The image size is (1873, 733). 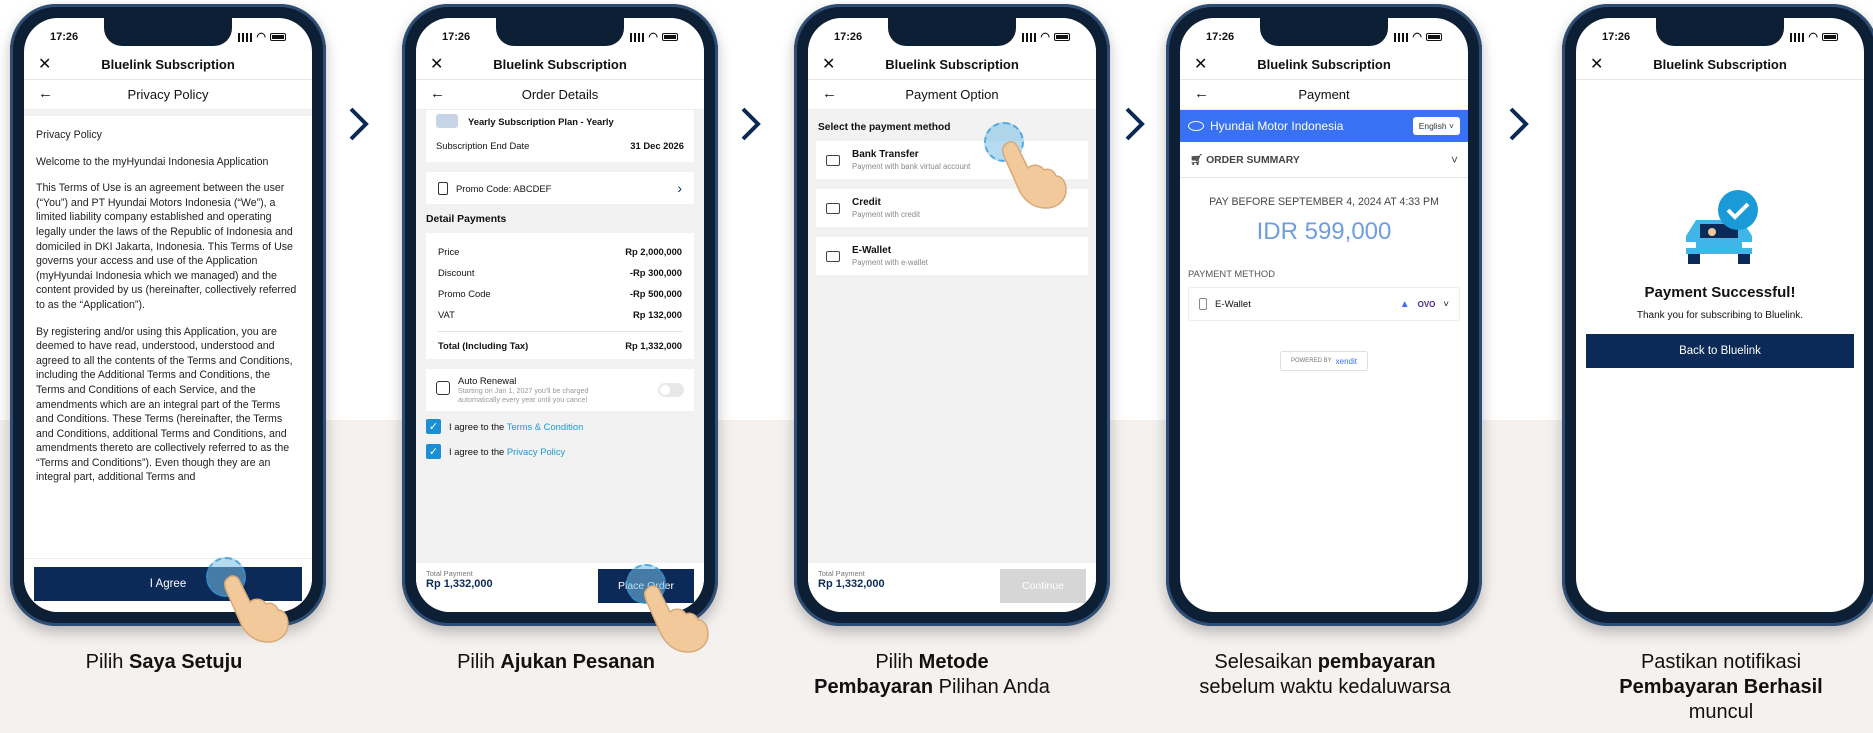 I want to click on doc-title: Privacy Policy, so click(x=69, y=135).